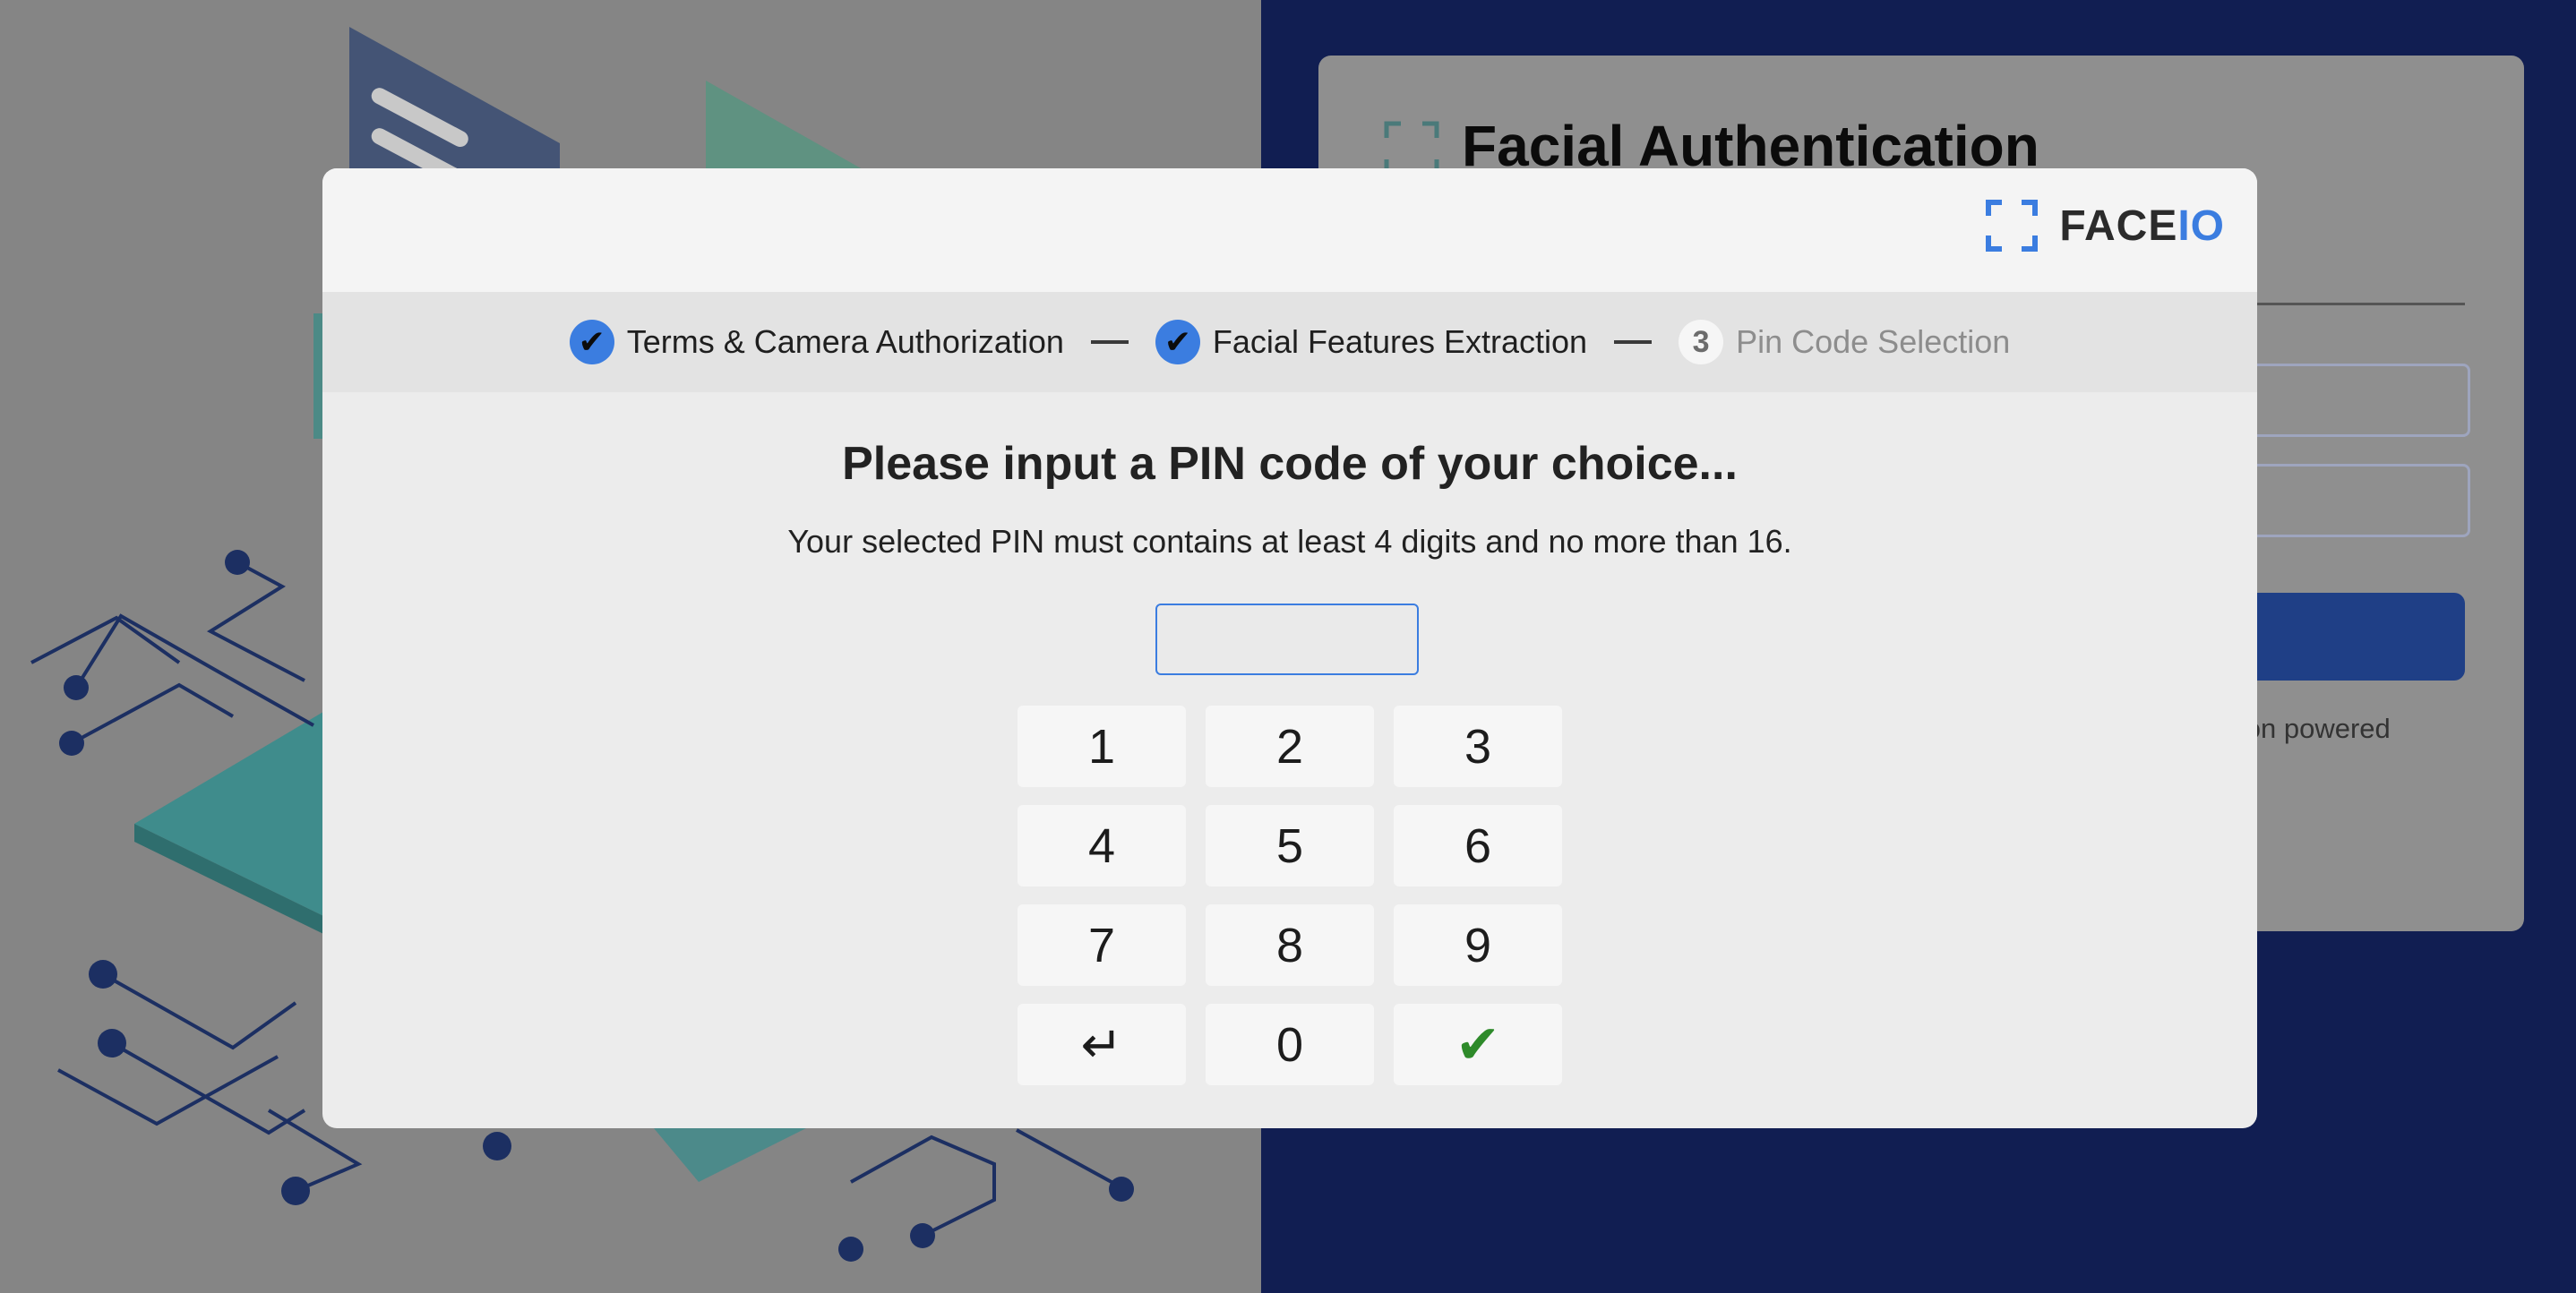 Image resolution: width=2576 pixels, height=1293 pixels. What do you see at coordinates (1873, 341) in the screenshot?
I see `step-label: Pin Code Selection` at bounding box center [1873, 341].